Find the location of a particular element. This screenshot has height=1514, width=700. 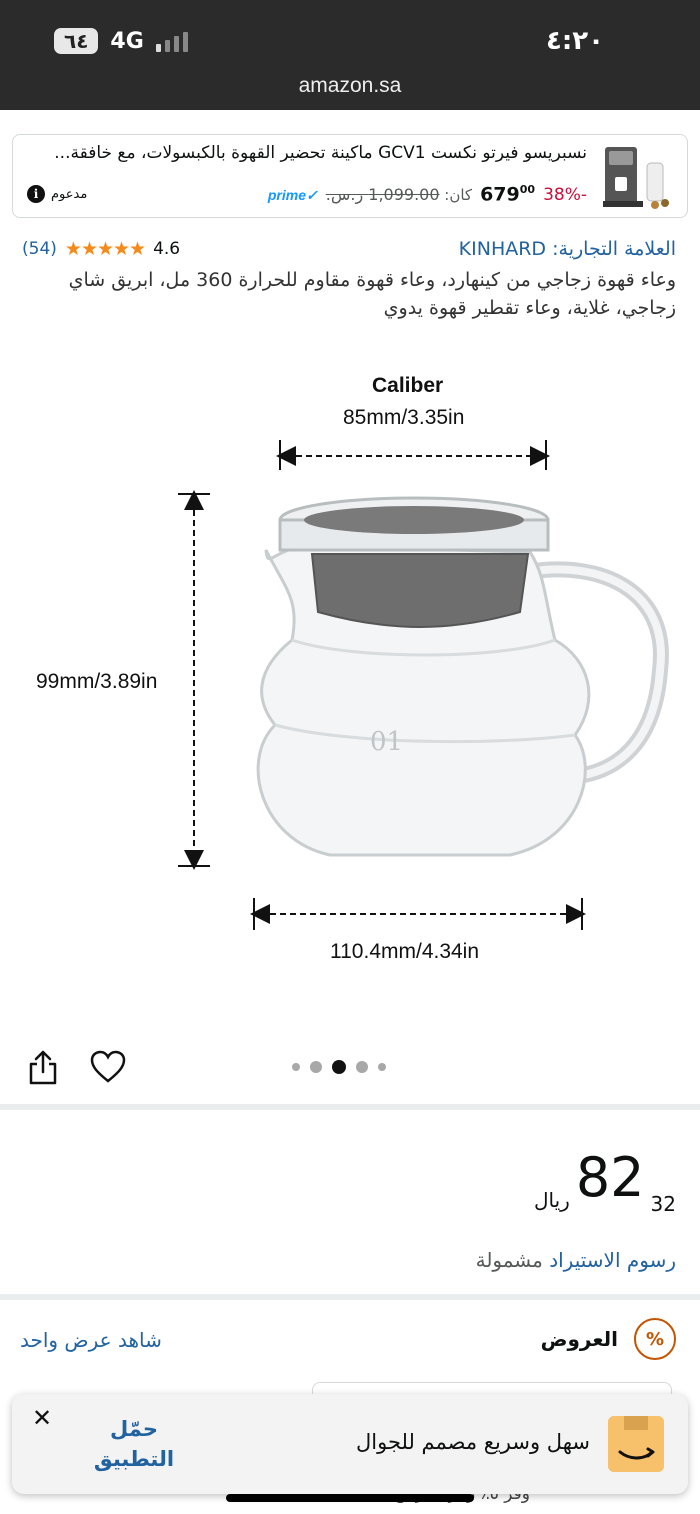

coffee-machine-thumbnail is located at coordinates (636, 178).